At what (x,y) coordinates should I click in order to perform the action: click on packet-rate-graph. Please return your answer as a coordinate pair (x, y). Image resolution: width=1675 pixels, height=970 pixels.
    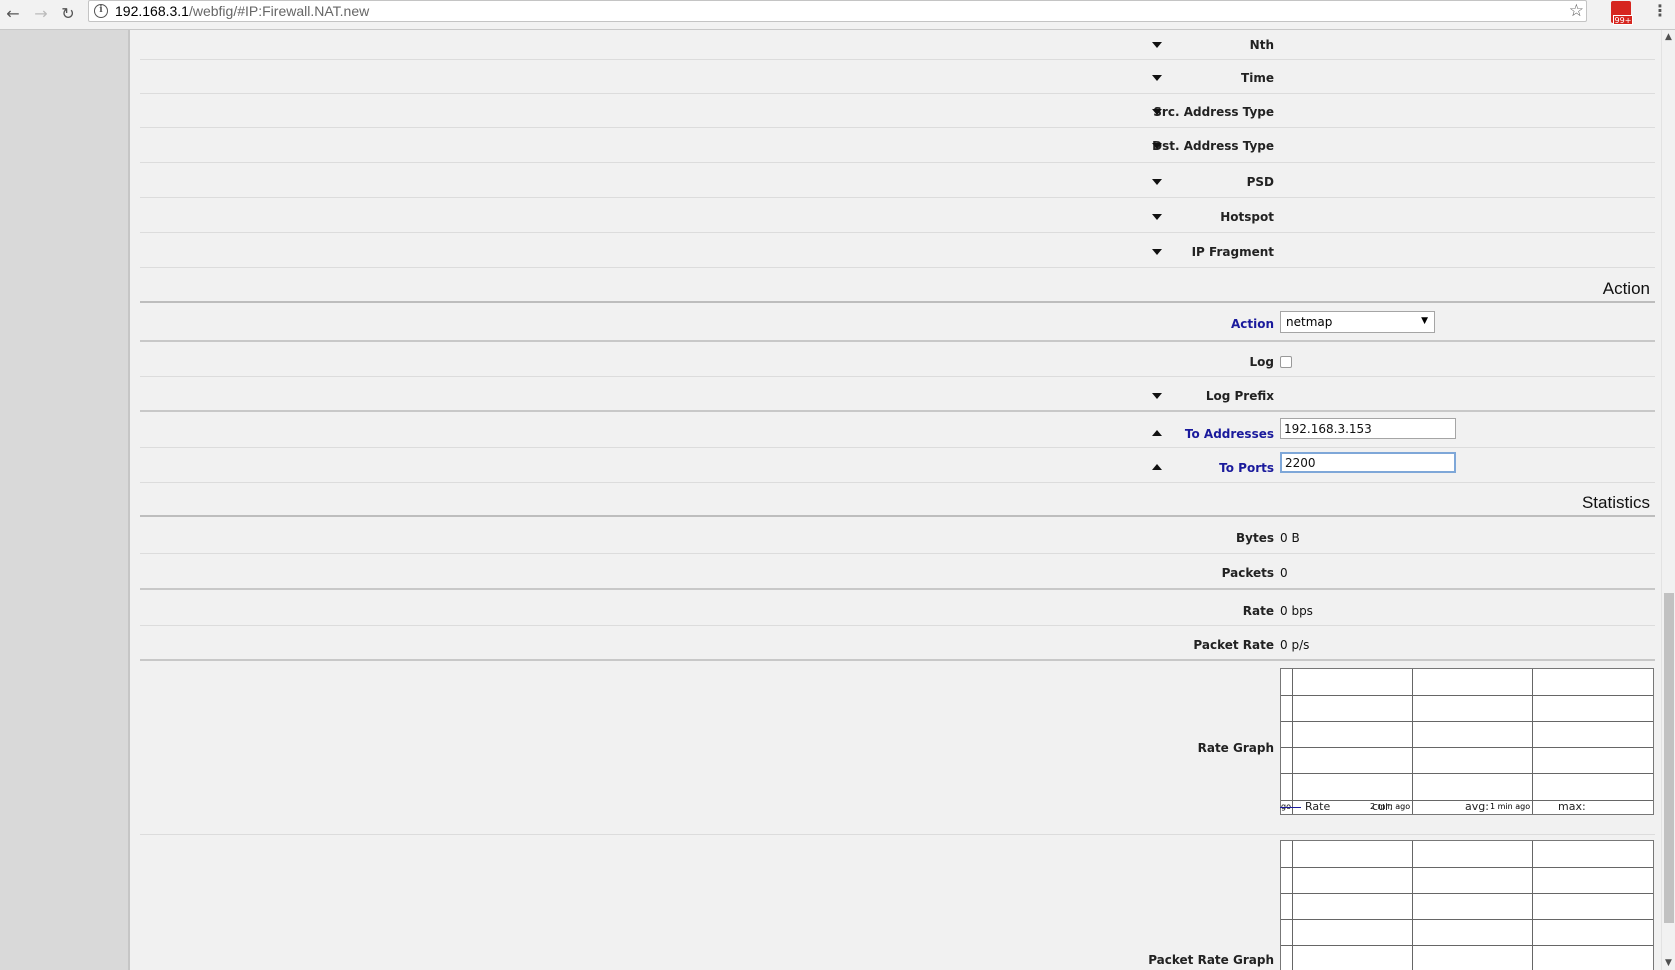
    Looking at the image, I should click on (1467, 905).